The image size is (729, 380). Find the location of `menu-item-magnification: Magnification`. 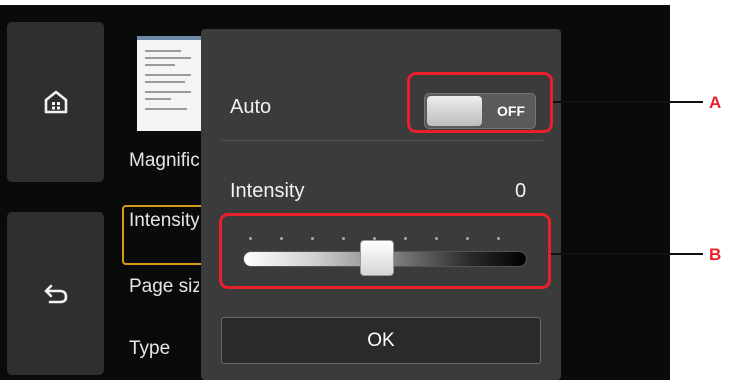

menu-item-magnification: Magnification is located at coordinates (164, 161).